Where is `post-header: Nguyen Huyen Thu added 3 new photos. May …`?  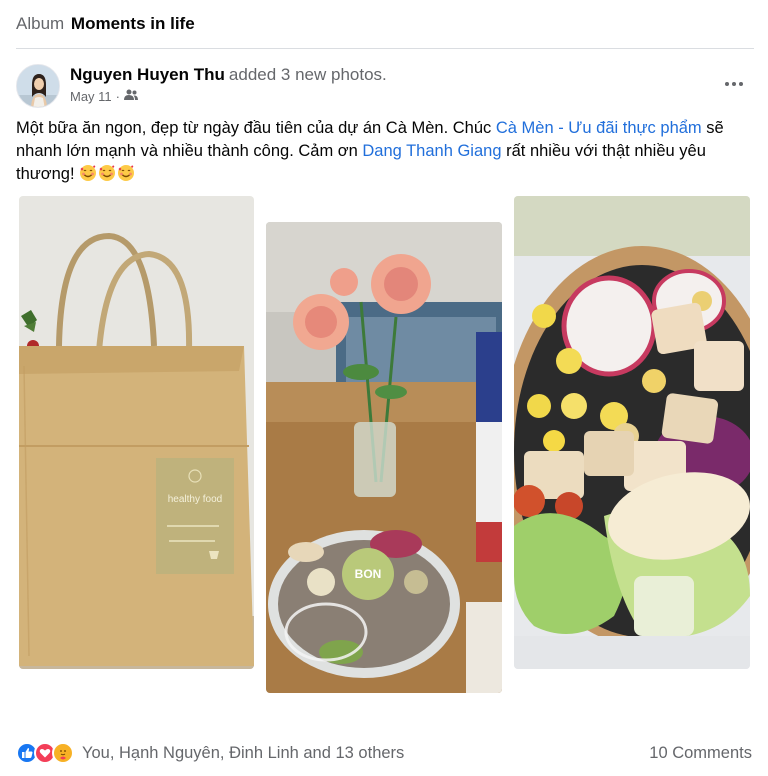 post-header: Nguyen Huyen Thu added 3 new photos. May … is located at coordinates (385, 87).